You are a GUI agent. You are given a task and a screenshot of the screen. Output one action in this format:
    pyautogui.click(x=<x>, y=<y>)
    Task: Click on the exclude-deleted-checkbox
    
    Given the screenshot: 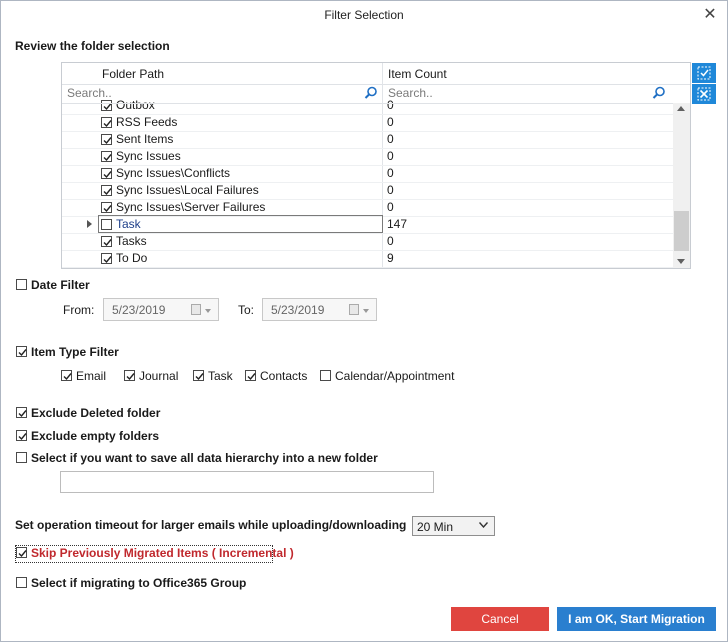 What is the action you would take?
    pyautogui.click(x=21, y=412)
    